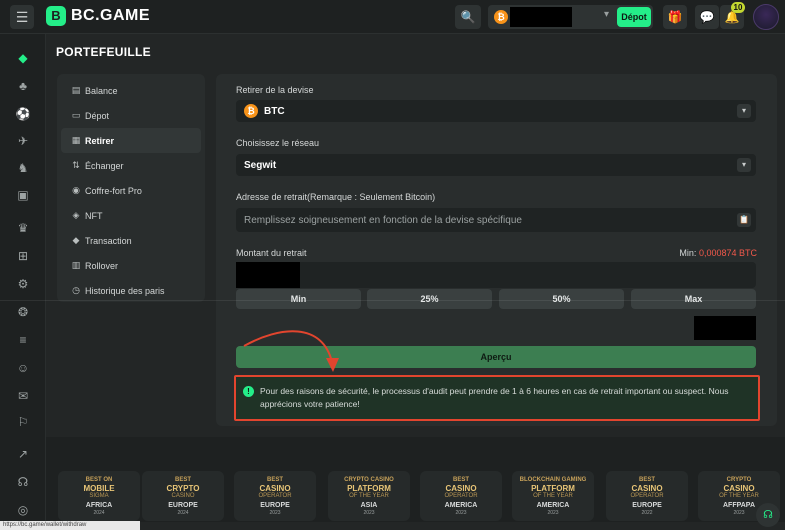  I want to click on award-badge: BEST CRYPTO CASINO EUROPE 2024, so click(183, 496).